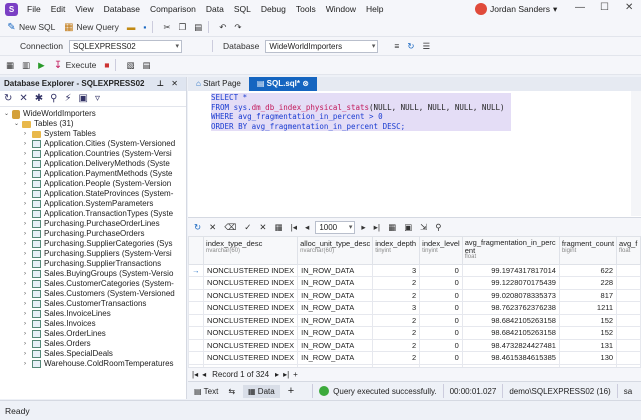  I want to click on menu-tools: Tools, so click(306, 9).